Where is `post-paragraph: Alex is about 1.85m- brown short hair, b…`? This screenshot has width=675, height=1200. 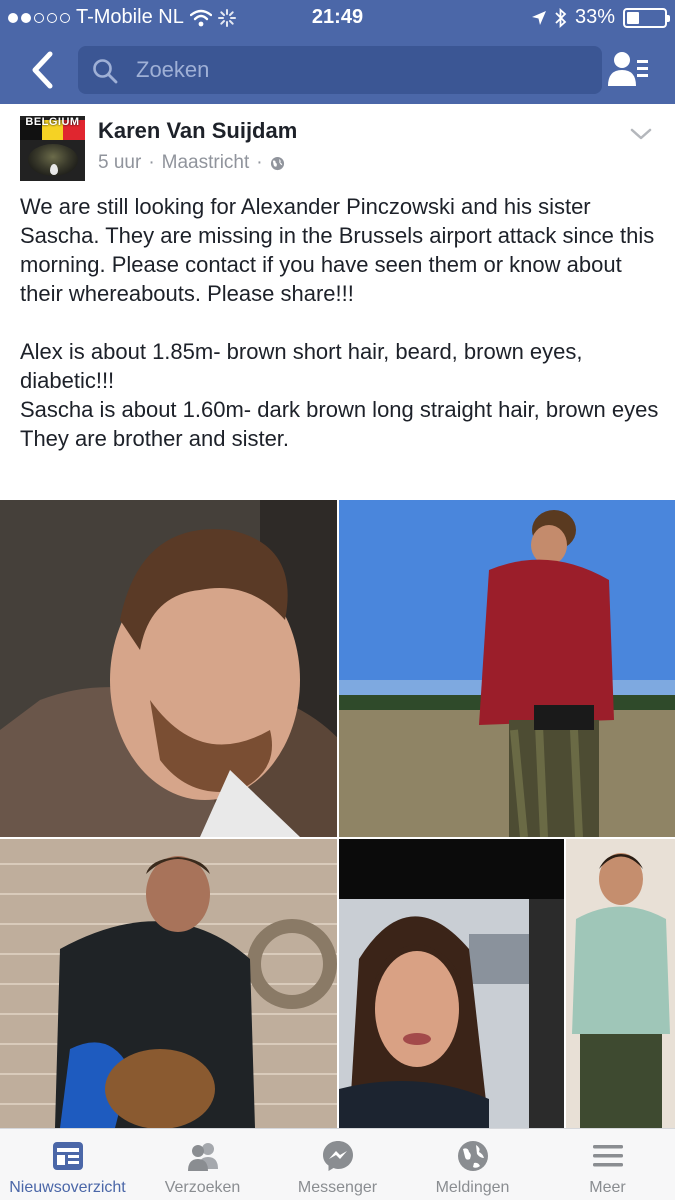 post-paragraph: Alex is about 1.85m- brown short hair, b… is located at coordinates (301, 366).